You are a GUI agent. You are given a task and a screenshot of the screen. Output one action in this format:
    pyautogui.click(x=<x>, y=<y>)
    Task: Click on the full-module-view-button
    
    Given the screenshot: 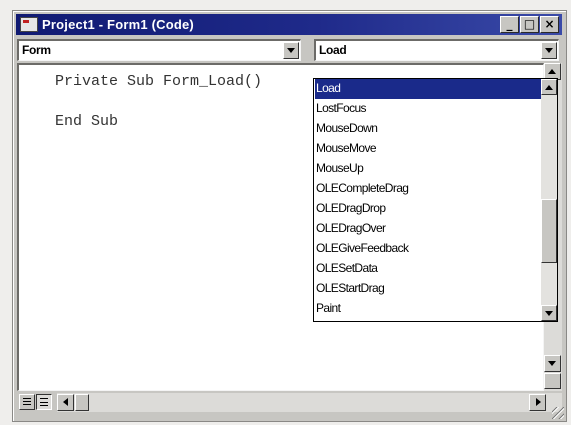 What is the action you would take?
    pyautogui.click(x=44, y=402)
    